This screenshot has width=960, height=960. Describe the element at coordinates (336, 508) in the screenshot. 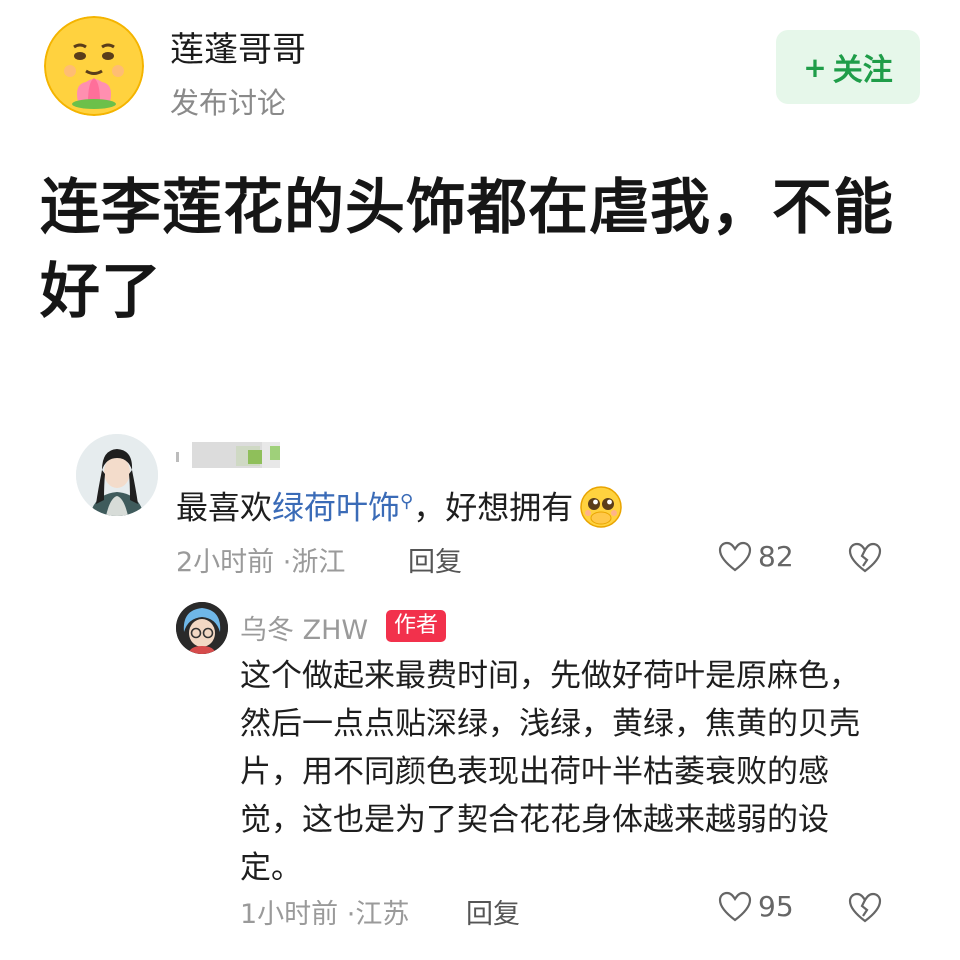

I see `keyword-link: 绿荷叶饰` at that location.